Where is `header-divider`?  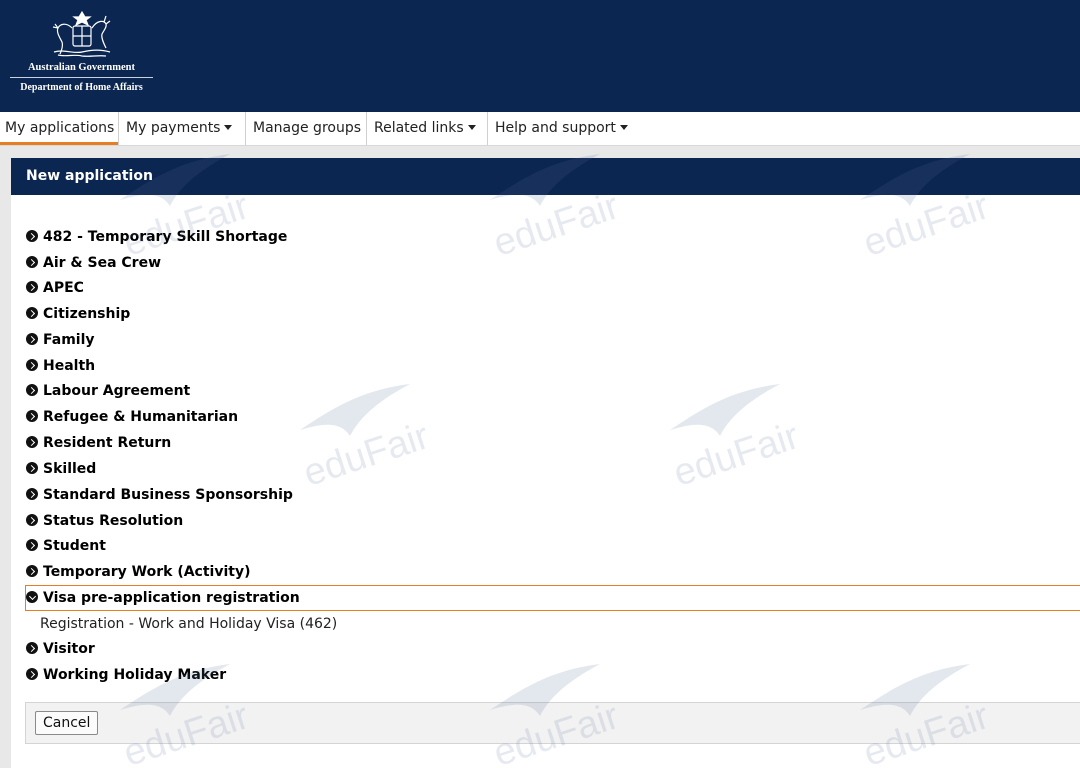 header-divider is located at coordinates (81, 77).